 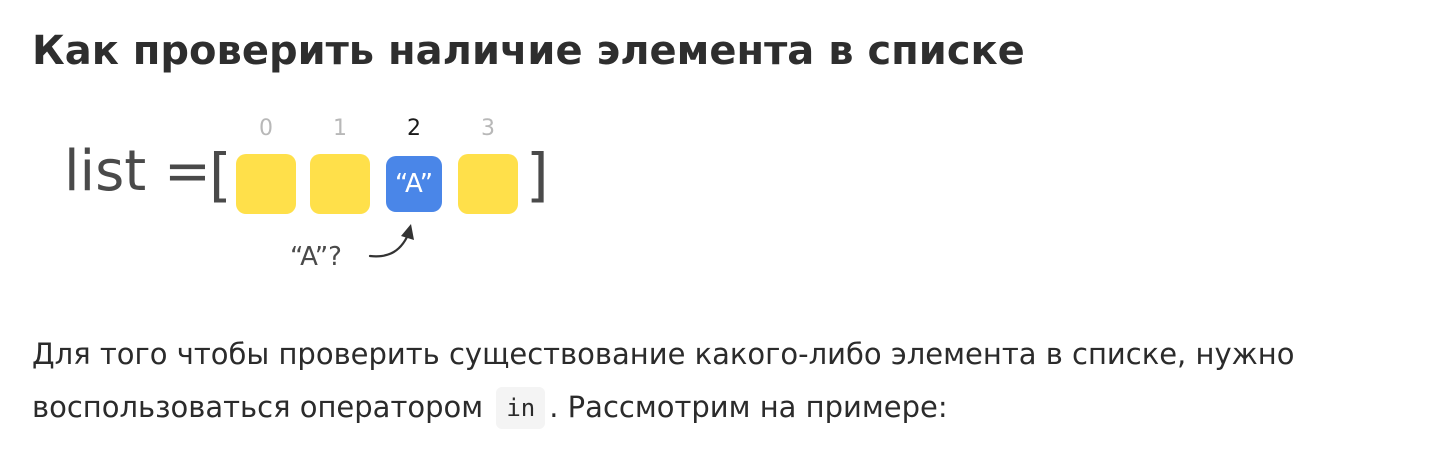 What do you see at coordinates (340, 128) in the screenshot?
I see `index-label: 1` at bounding box center [340, 128].